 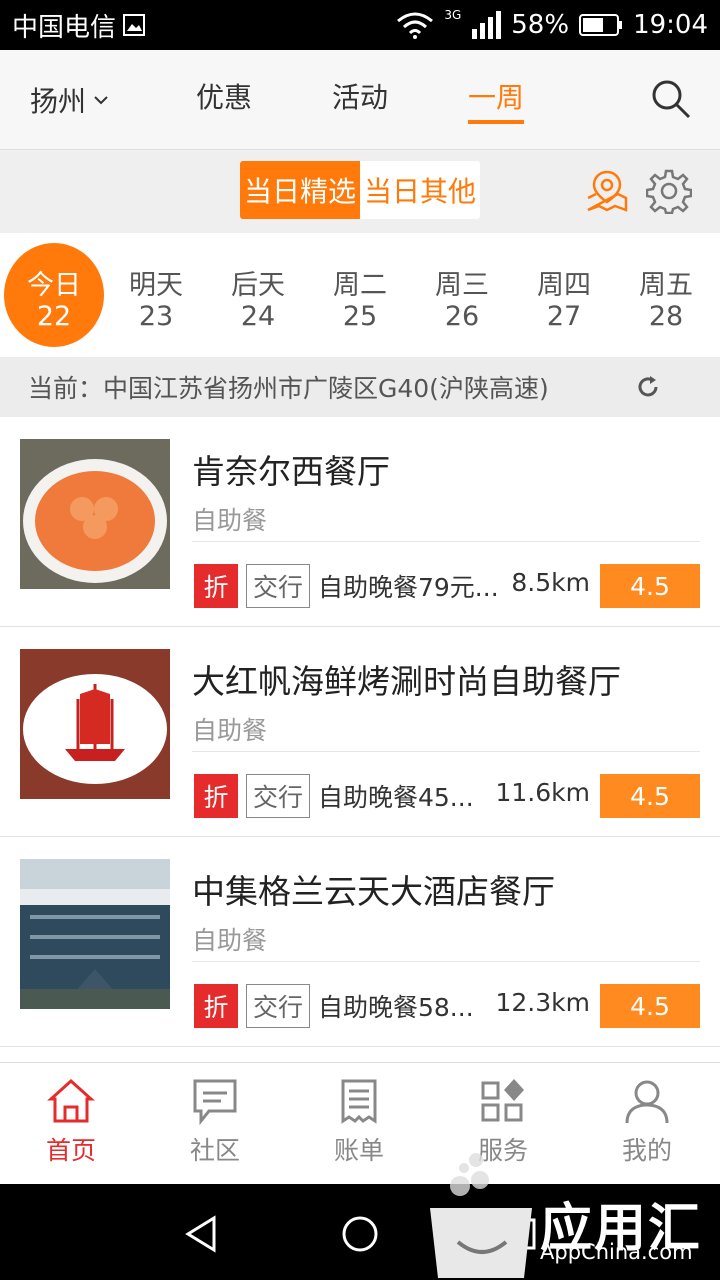 I want to click on date-item: 周二 25, so click(x=360, y=295).